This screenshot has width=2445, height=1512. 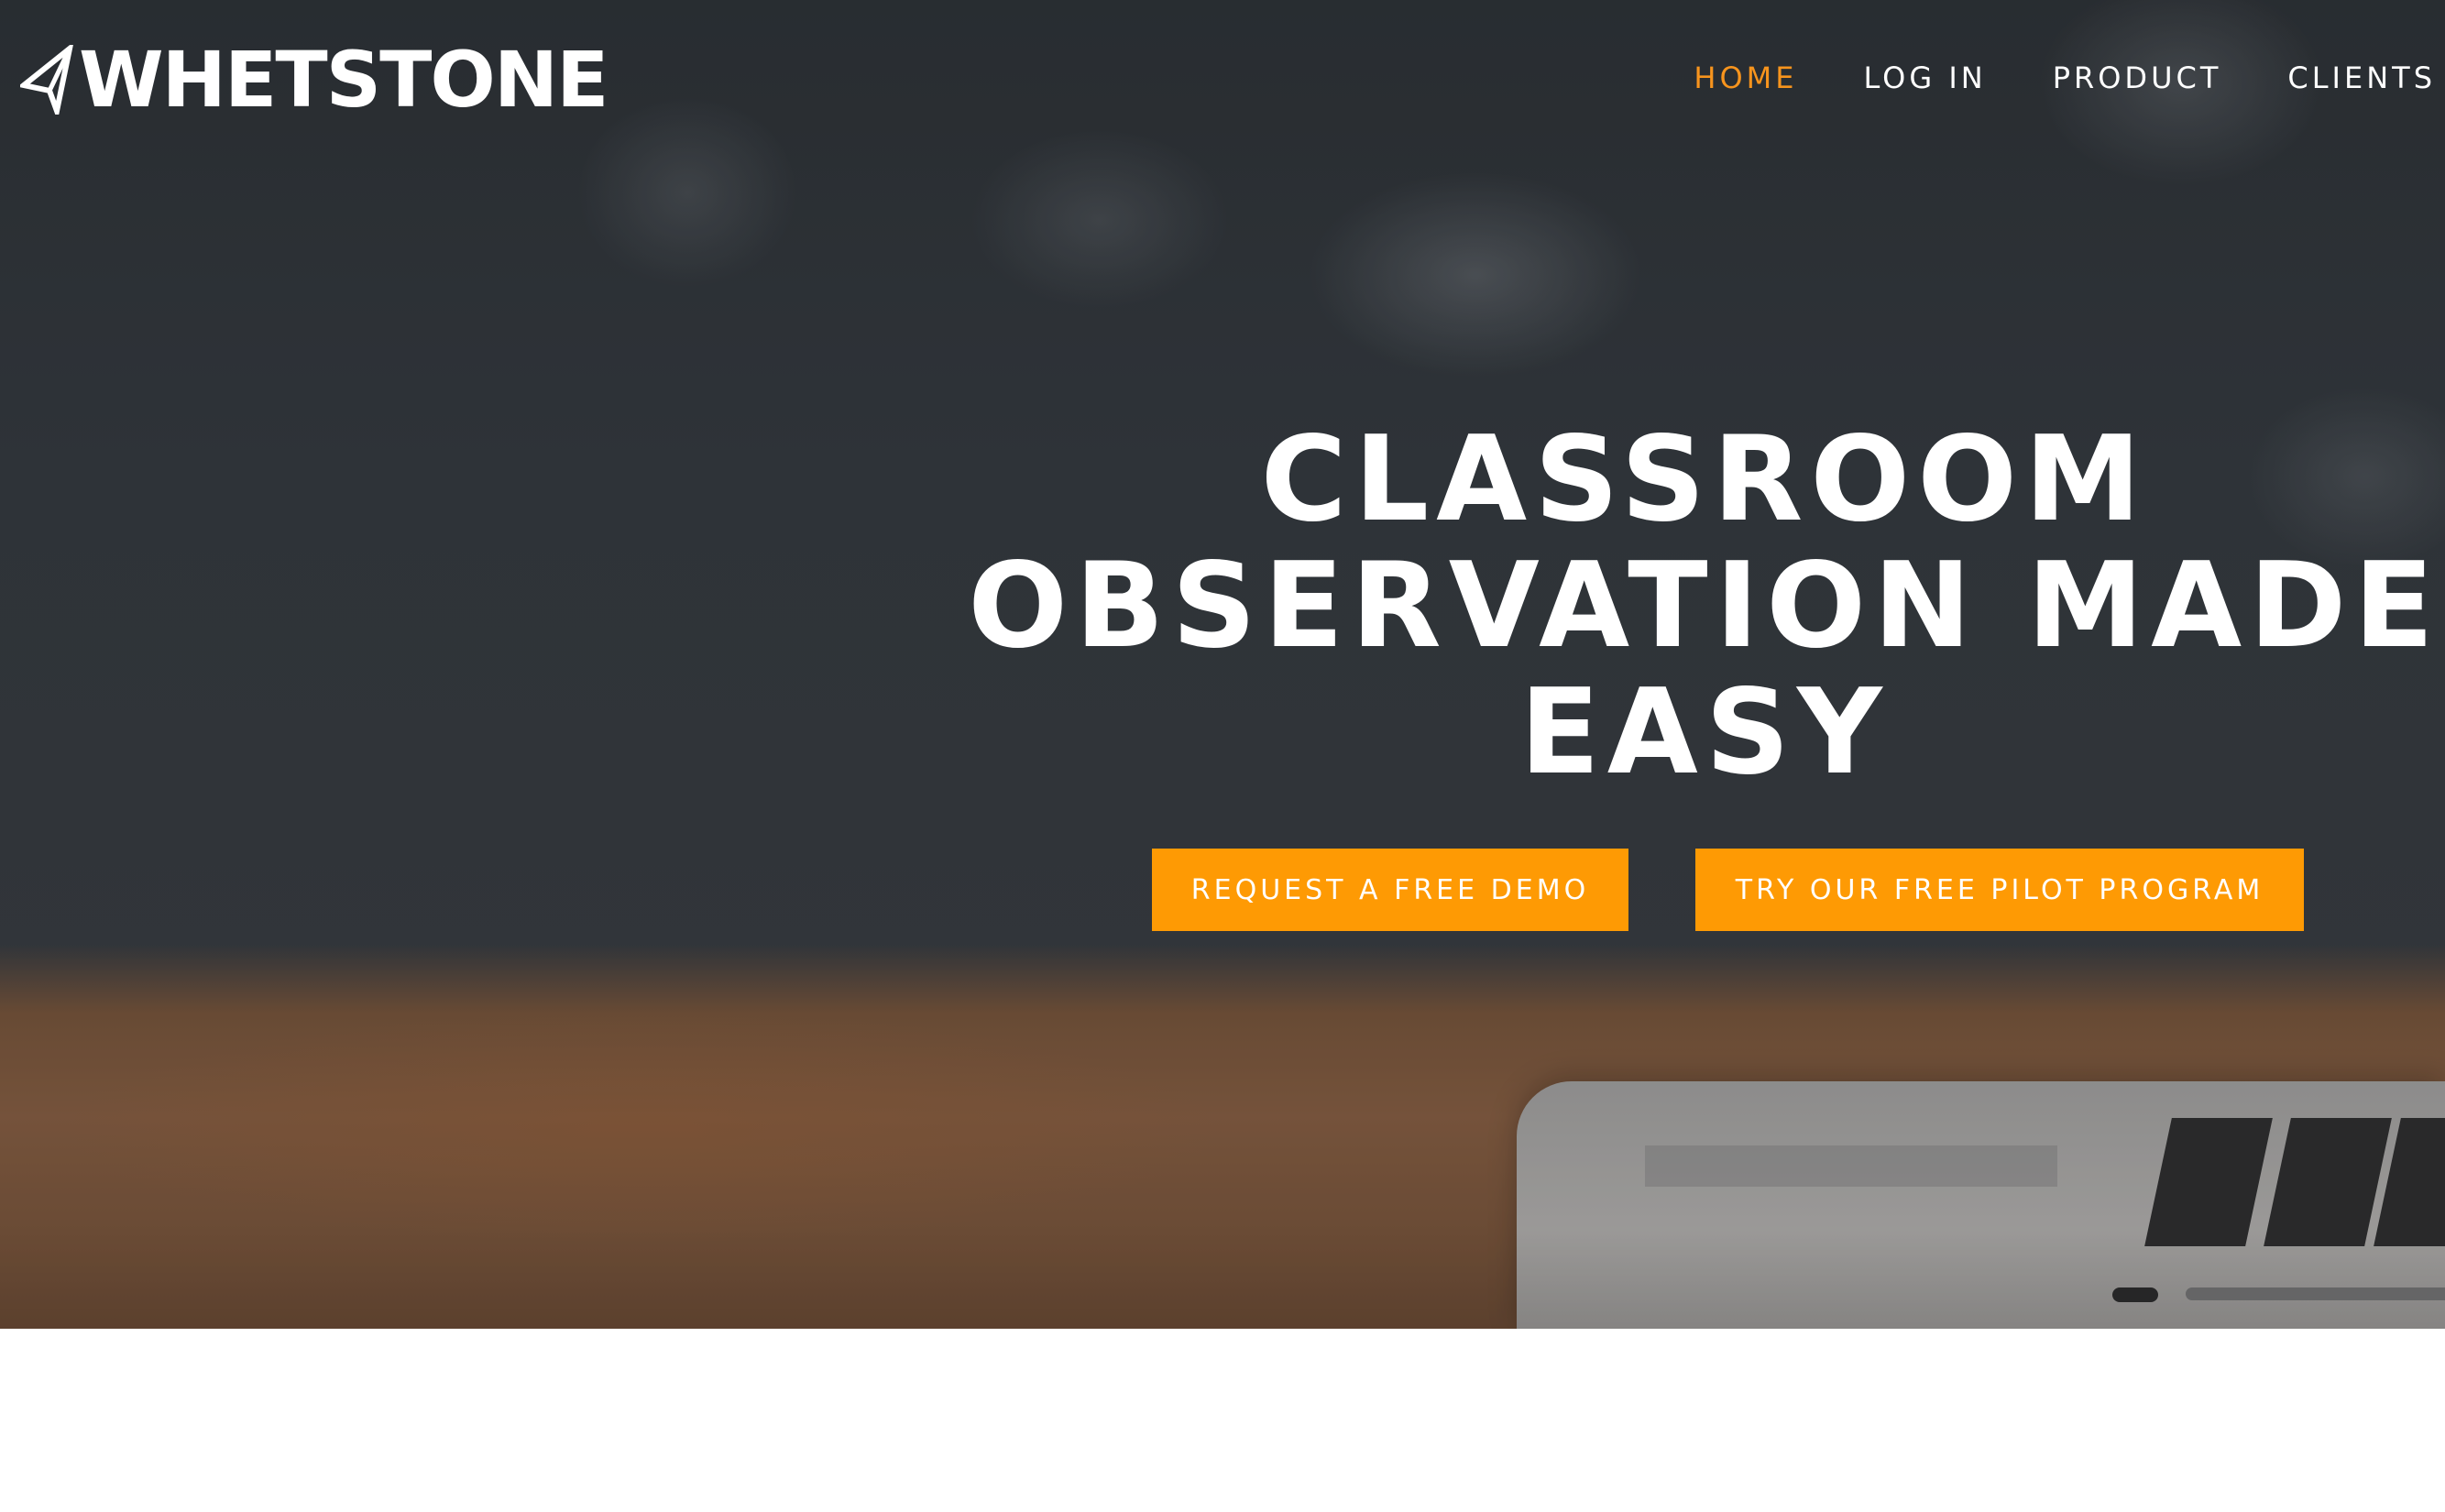 What do you see at coordinates (1999, 890) in the screenshot?
I see `free-pilot-button: TRY OUR FREE PILOT PROGRAM` at bounding box center [1999, 890].